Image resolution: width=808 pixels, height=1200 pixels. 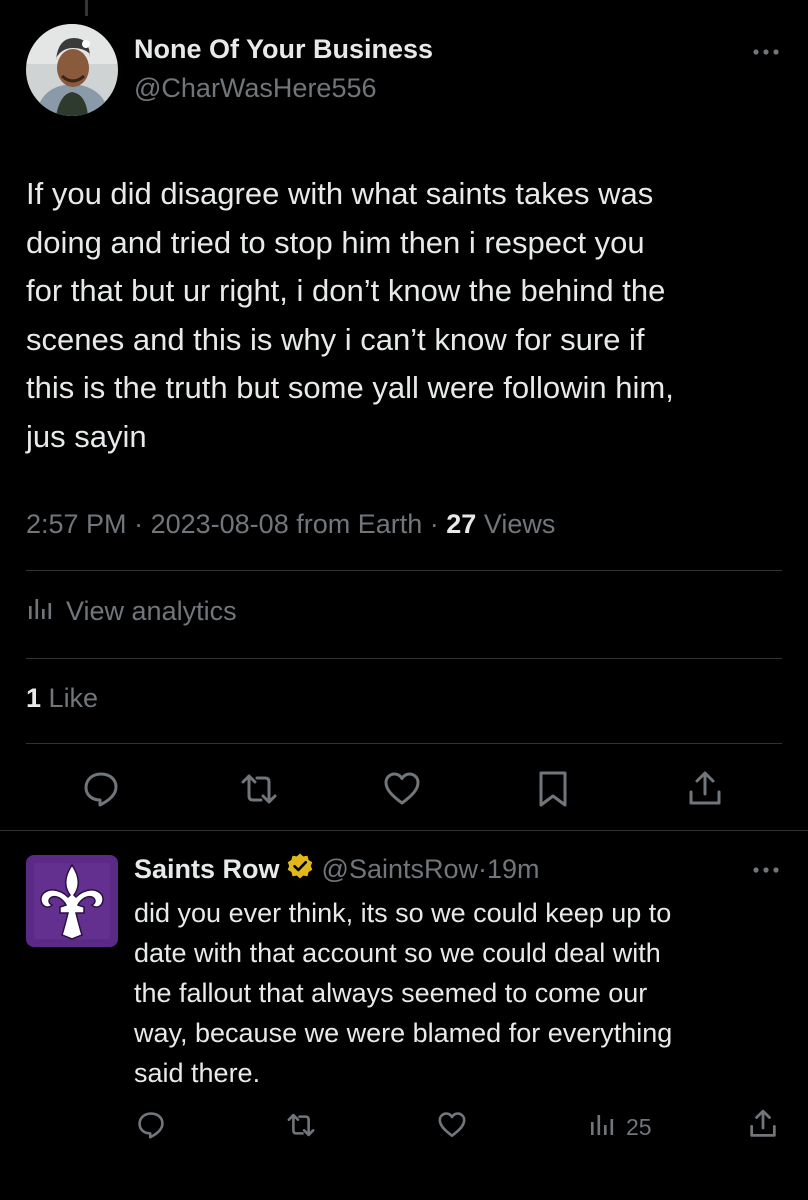 I want to click on bookmark-icon, so click(x=553, y=791).